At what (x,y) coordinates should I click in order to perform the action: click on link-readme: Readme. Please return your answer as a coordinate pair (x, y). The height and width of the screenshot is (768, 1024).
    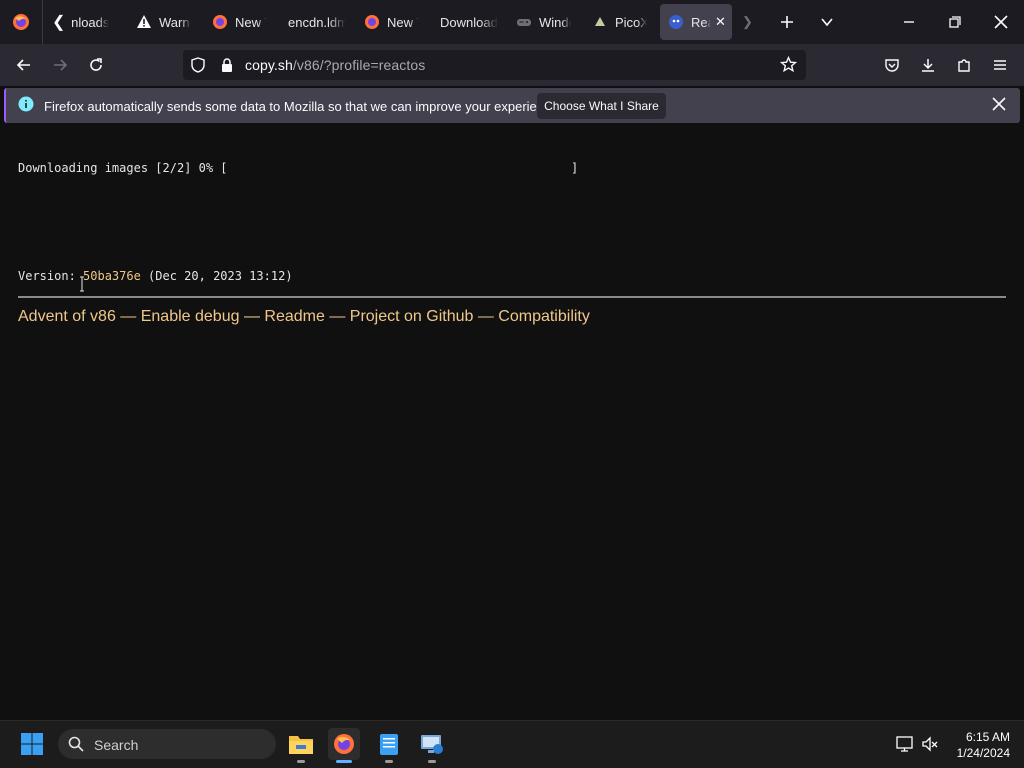
    Looking at the image, I should click on (294, 316).